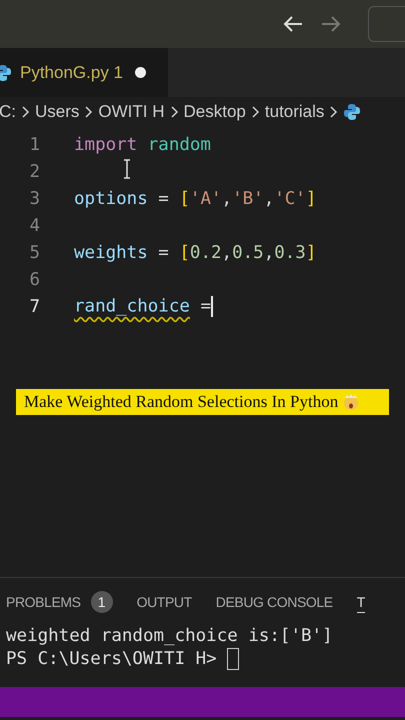  Describe the element at coordinates (127, 169) in the screenshot. I see `text-cursor-icon` at that location.